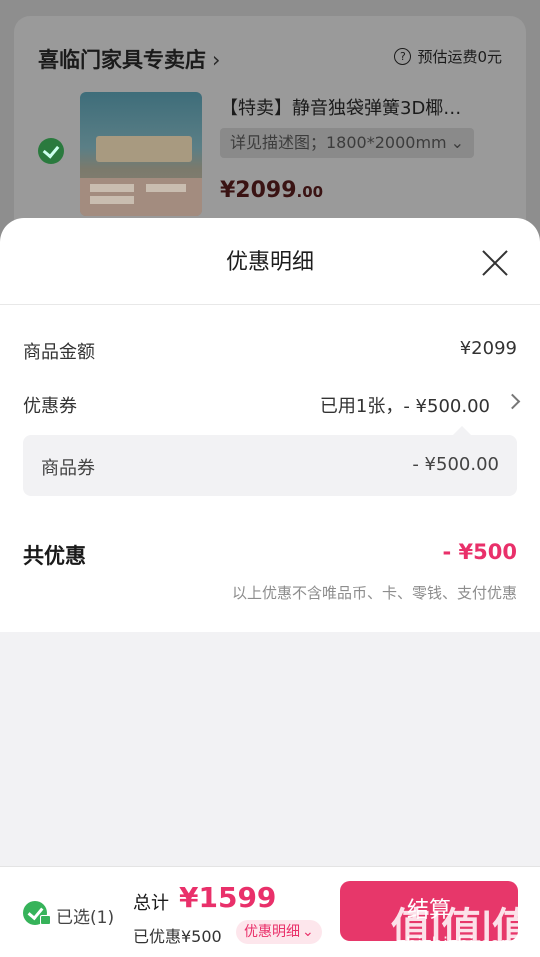 Image resolution: width=540 pixels, height=957 pixels. I want to click on saved-amount: 已优惠¥500, so click(177, 936).